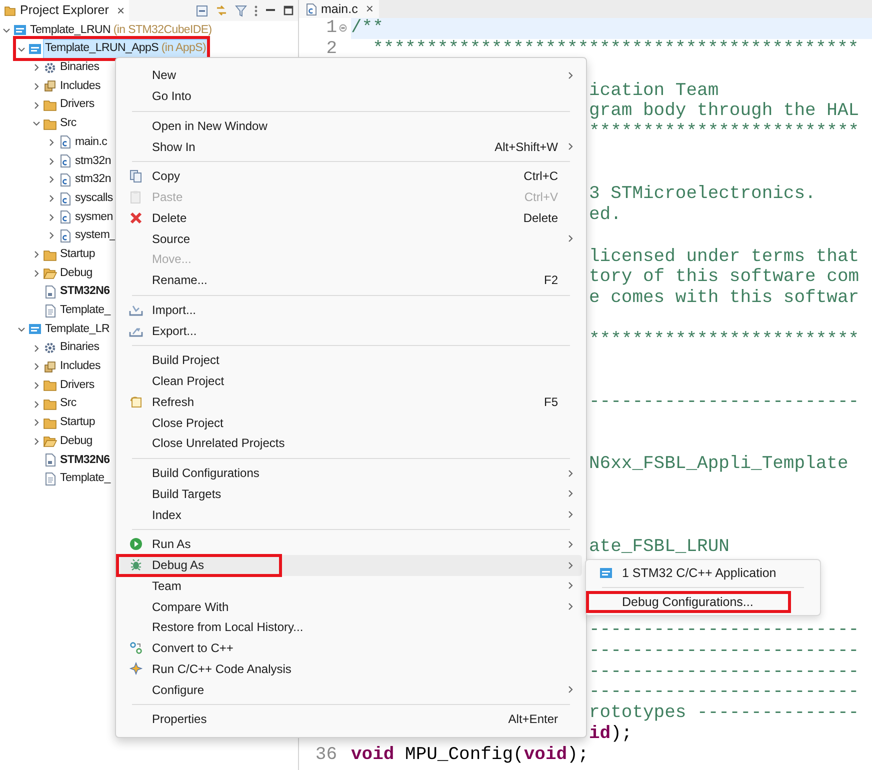  Describe the element at coordinates (351, 443) in the screenshot. I see `menu-item: Close Unrelated Projects` at that location.